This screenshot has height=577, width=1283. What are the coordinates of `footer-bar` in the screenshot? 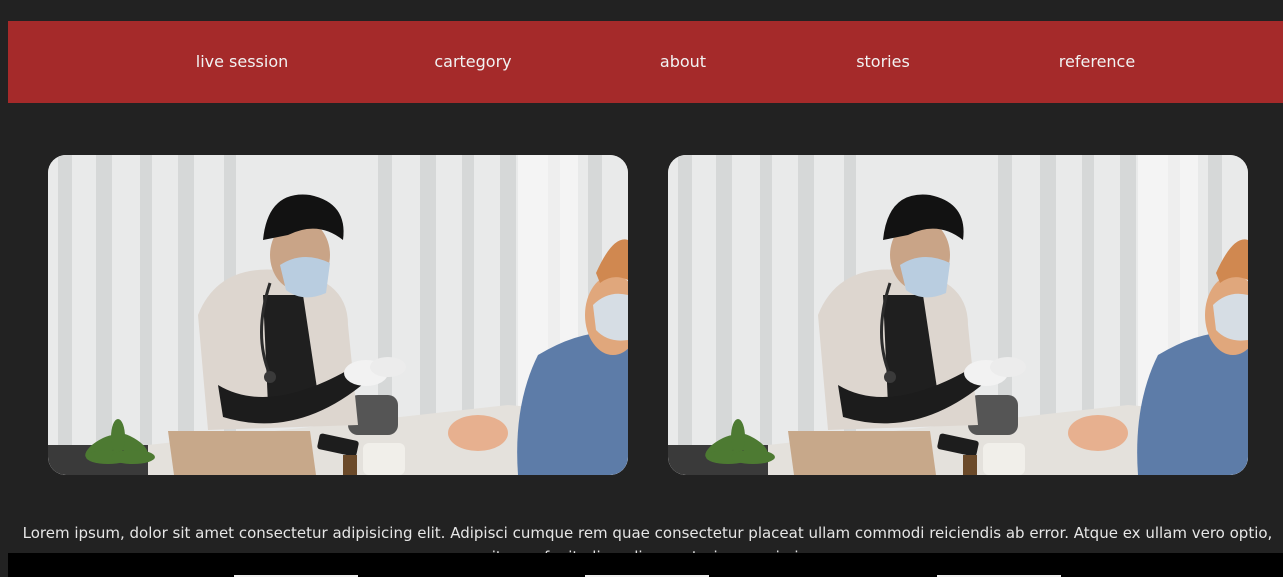 It's located at (645, 565).